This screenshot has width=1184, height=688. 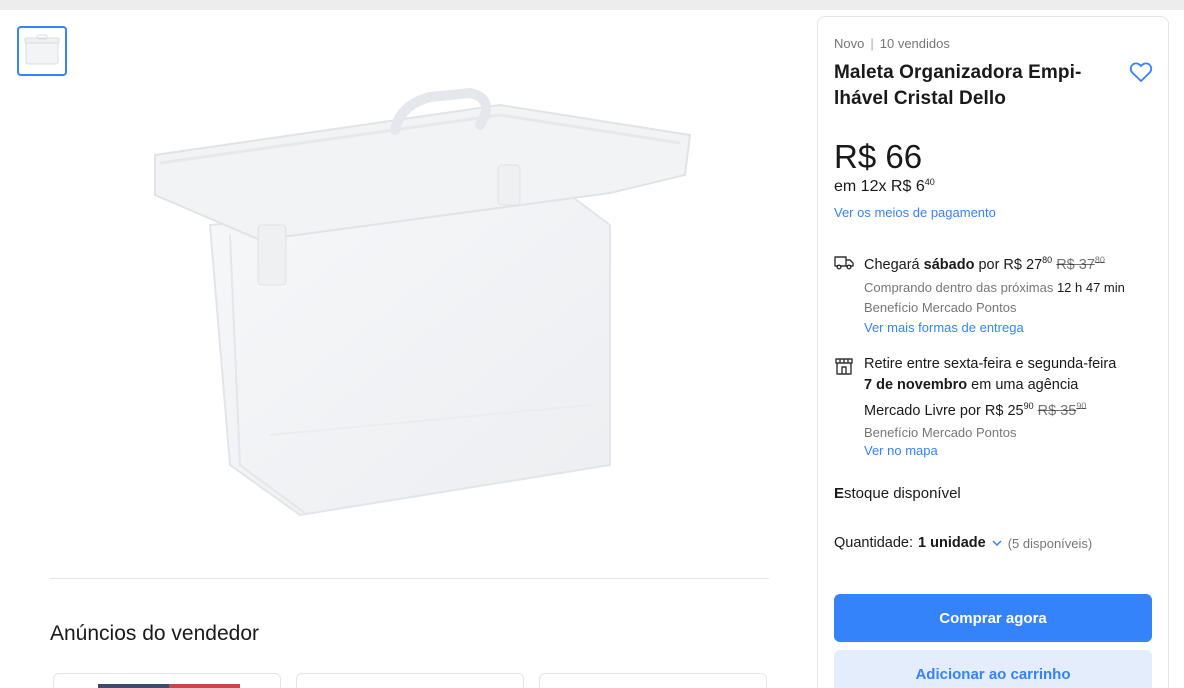 I want to click on stock-text: stoque disponível, so click(x=902, y=493).